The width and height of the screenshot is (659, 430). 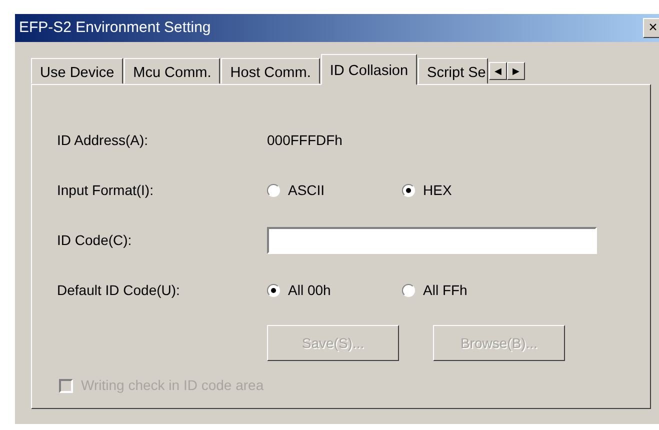 What do you see at coordinates (369, 69) in the screenshot?
I see `tab: ID Collasion` at bounding box center [369, 69].